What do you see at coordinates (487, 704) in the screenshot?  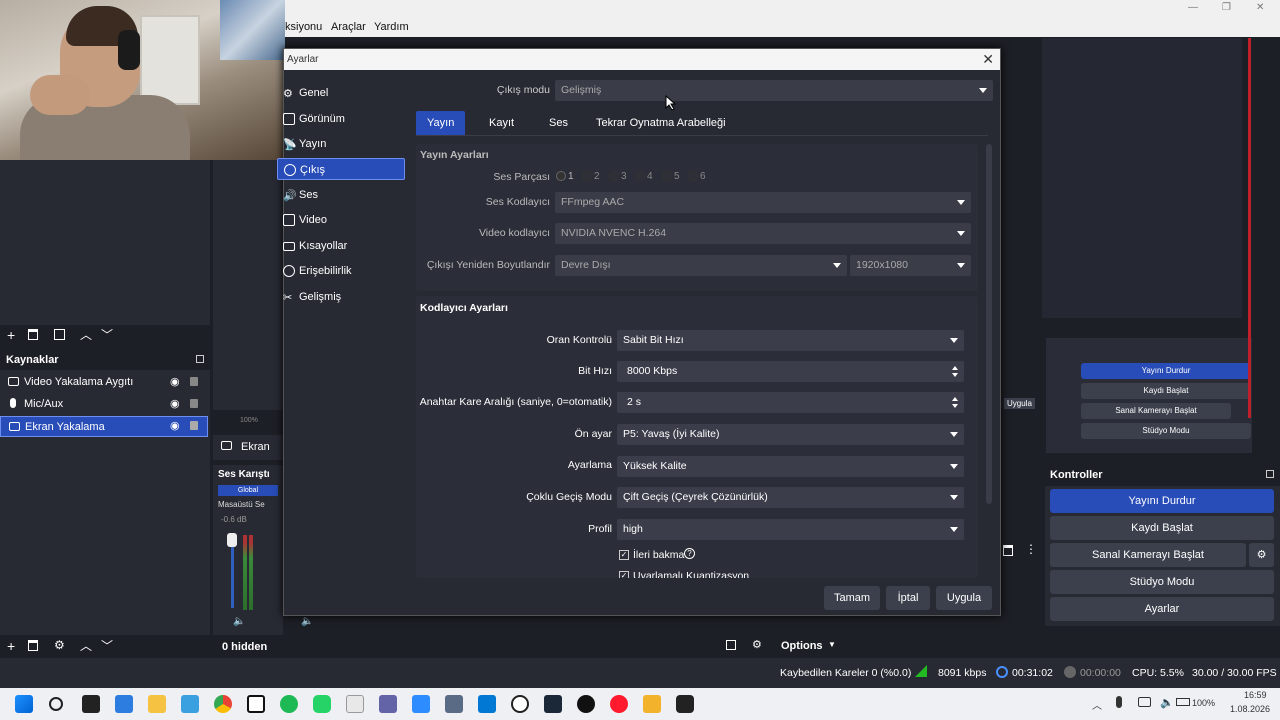 I see `outlook-icon` at bounding box center [487, 704].